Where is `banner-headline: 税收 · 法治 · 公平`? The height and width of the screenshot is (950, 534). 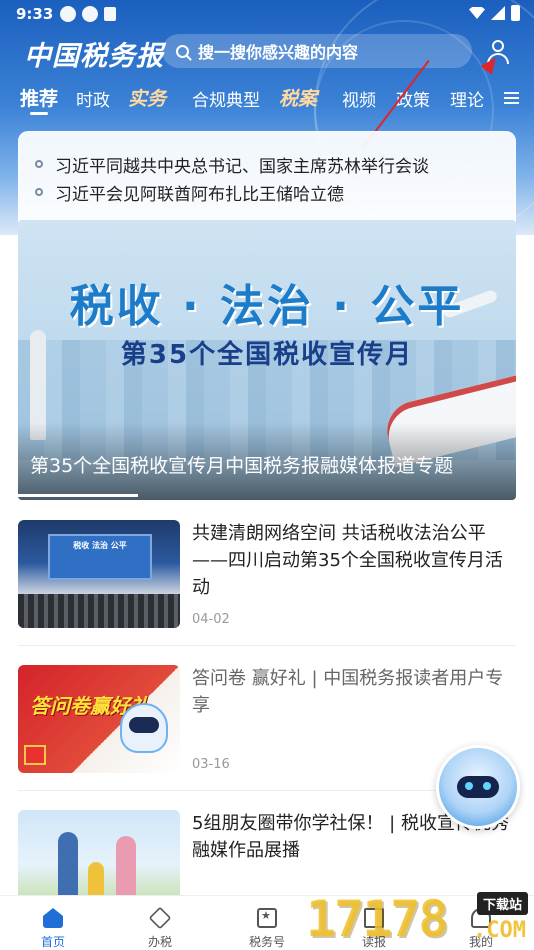
banner-headline: 税收 · 法治 · 公平 is located at coordinates (267, 306).